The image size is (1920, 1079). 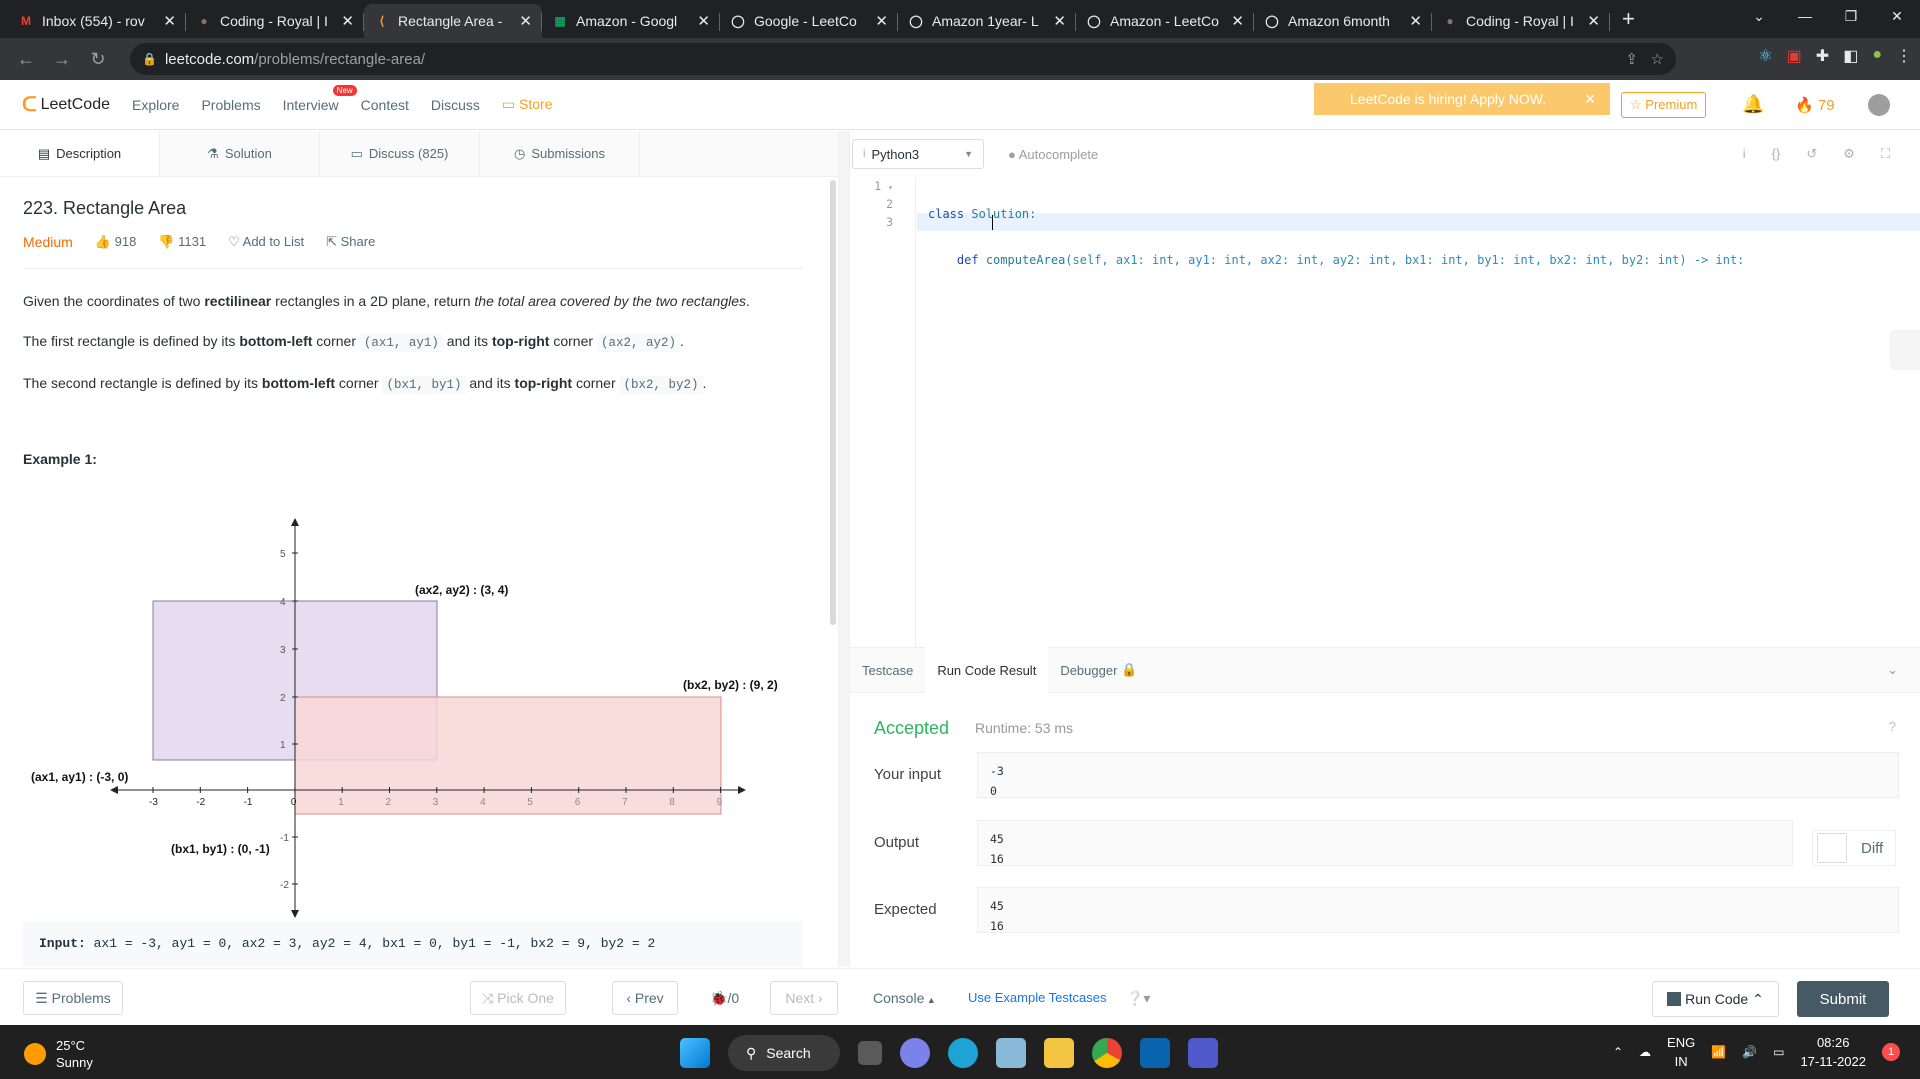 What do you see at coordinates (890, 187) in the screenshot?
I see `fold-icon: ▾` at bounding box center [890, 187].